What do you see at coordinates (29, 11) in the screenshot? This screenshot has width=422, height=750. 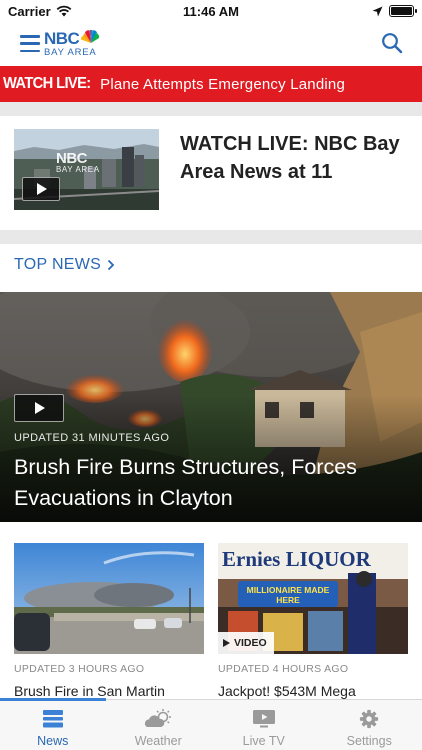 I see `carrier-label: Carrier` at bounding box center [29, 11].